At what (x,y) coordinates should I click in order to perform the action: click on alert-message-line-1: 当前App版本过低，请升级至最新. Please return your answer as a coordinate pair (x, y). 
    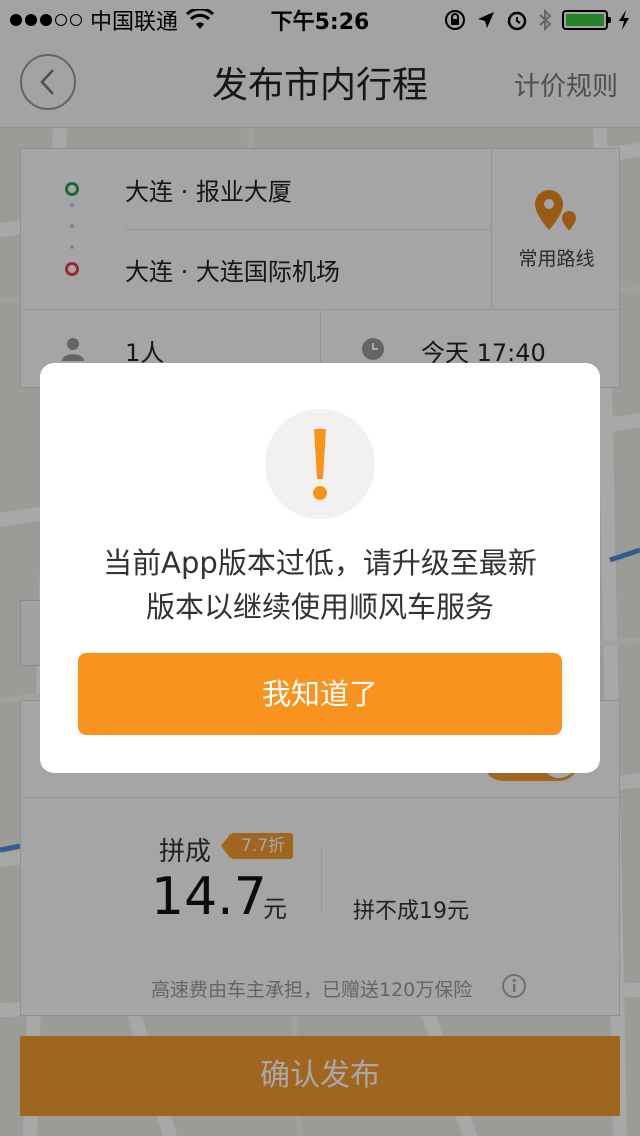
    Looking at the image, I should click on (320, 563).